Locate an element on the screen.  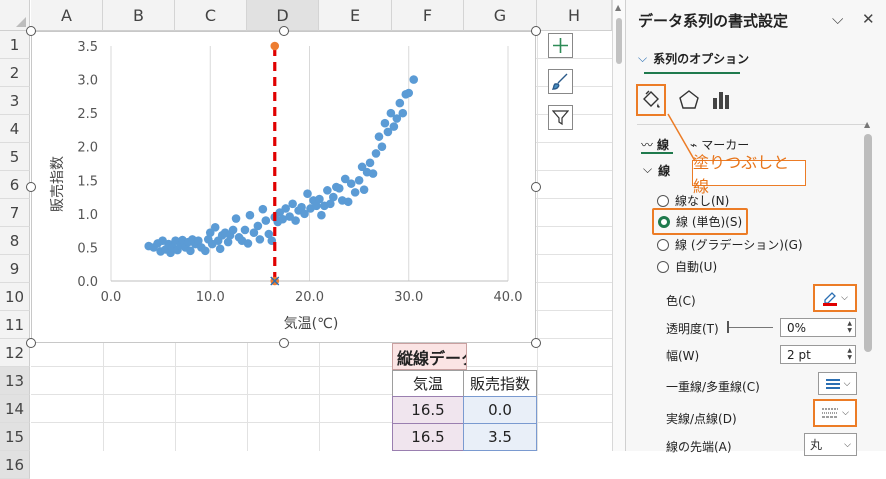
chart-filters-button is located at coordinates (560, 117).